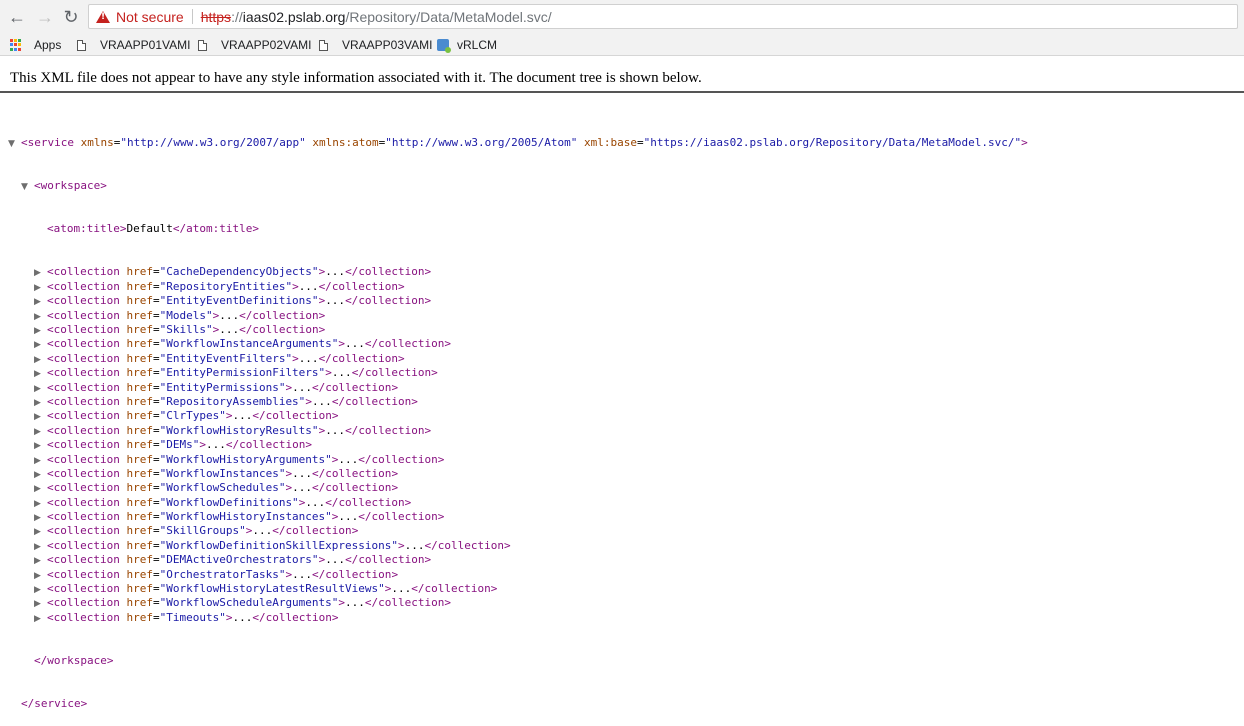  I want to click on bookmark-vraapp01vami: VRAAPP01VAMI, so click(133, 45).